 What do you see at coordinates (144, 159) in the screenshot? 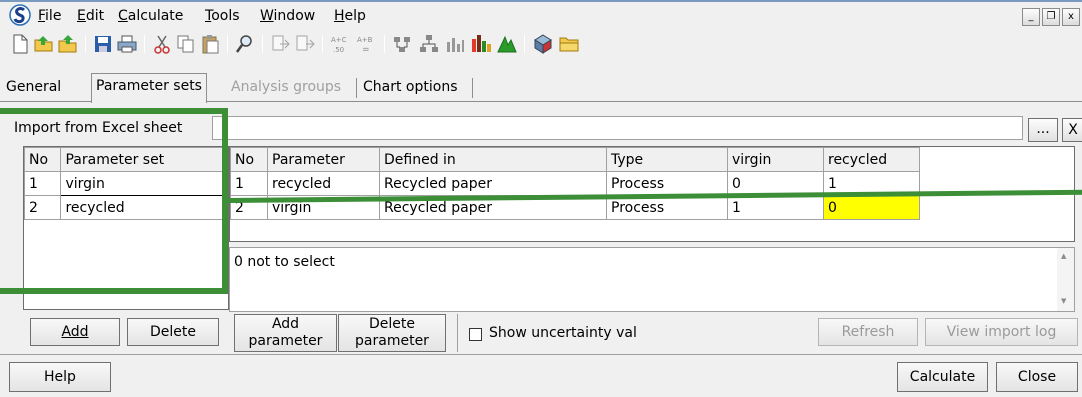
I see `column-header-parameter-set: Parameter set` at bounding box center [144, 159].